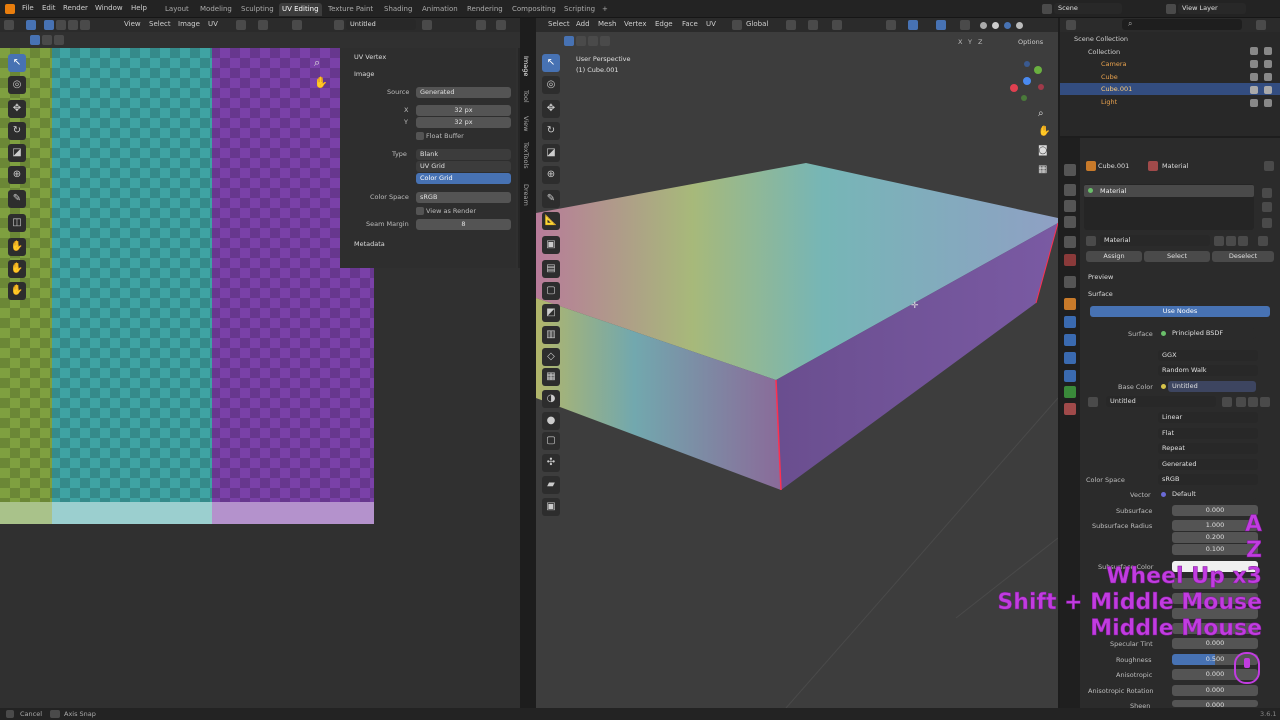  What do you see at coordinates (263, 25) in the screenshot?
I see `snap-icon` at bounding box center [263, 25].